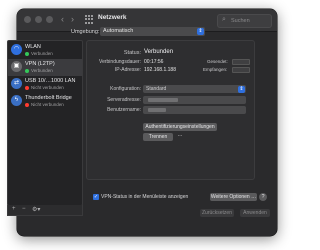 The width and height of the screenshot is (320, 250). I want to click on disconnect-button: Trennen, so click(158, 137).